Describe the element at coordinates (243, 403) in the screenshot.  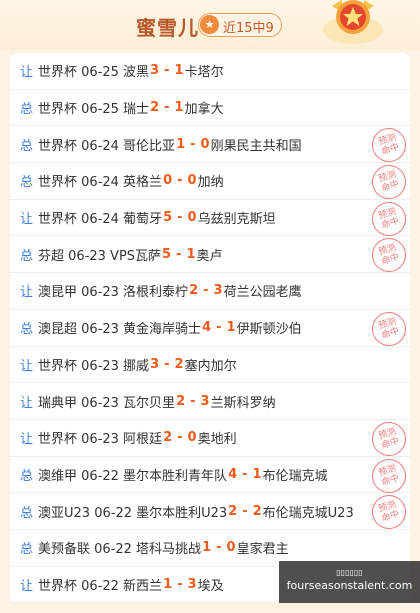
I see `away-team: 兰斯科罗纳` at that location.